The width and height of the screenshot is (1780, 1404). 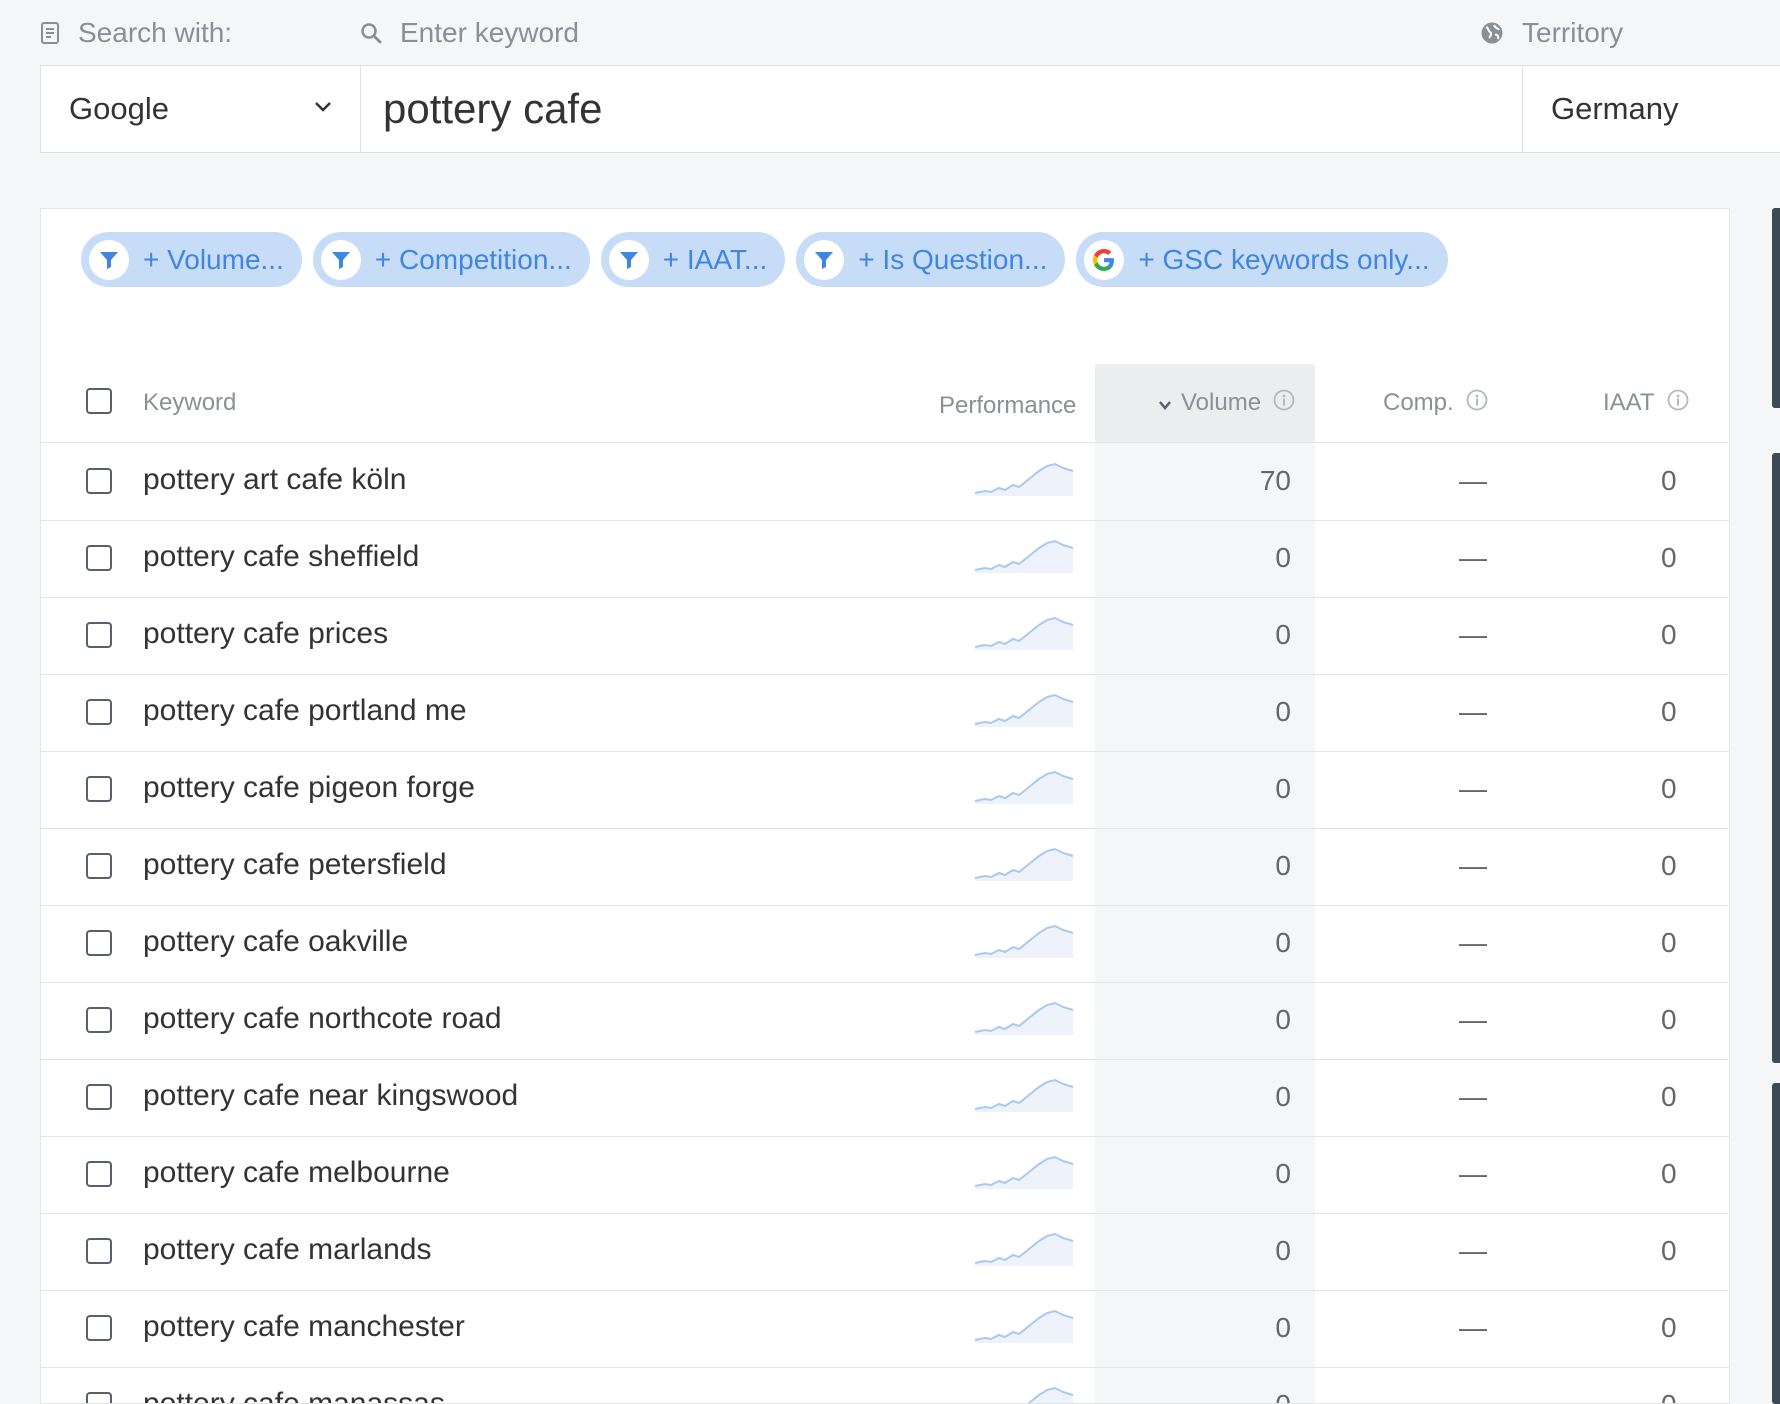 I want to click on keyword-cell: pottery cafe portland me, so click(x=305, y=711).